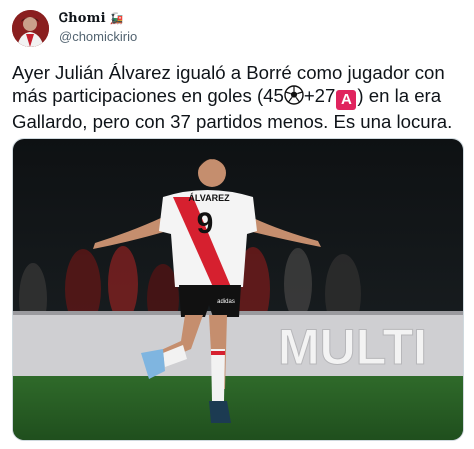 Image resolution: width=474 pixels, height=449 pixels. I want to click on author-name-row: Ꮳhomi 🚂, so click(91, 18).